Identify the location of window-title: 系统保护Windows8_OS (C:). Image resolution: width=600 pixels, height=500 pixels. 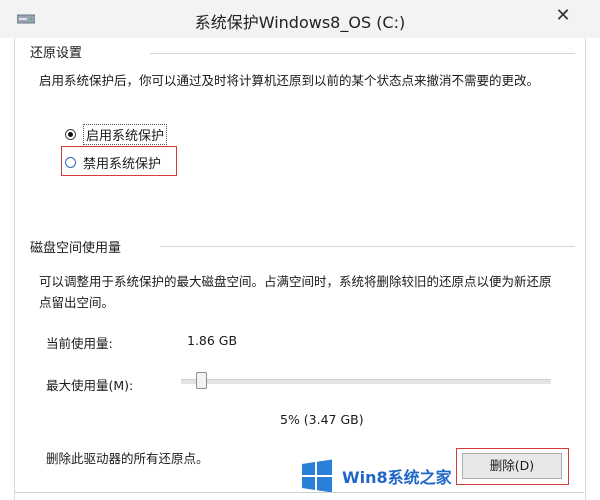
(300, 22).